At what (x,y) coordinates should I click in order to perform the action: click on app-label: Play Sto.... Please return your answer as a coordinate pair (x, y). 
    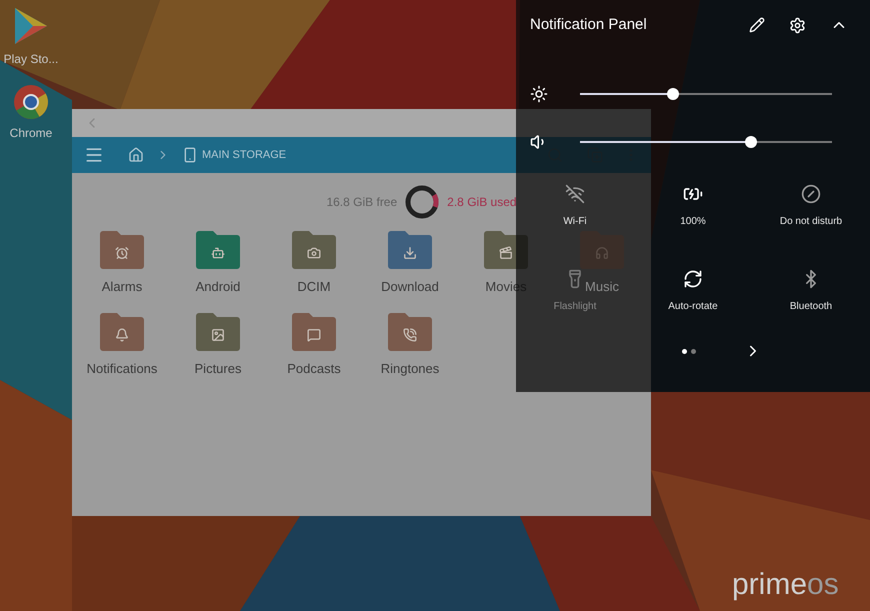
    Looking at the image, I should click on (31, 59).